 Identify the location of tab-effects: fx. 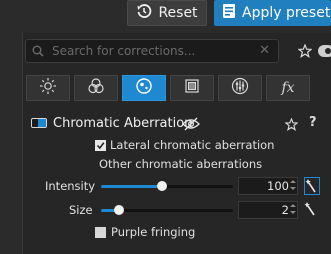
(288, 88).